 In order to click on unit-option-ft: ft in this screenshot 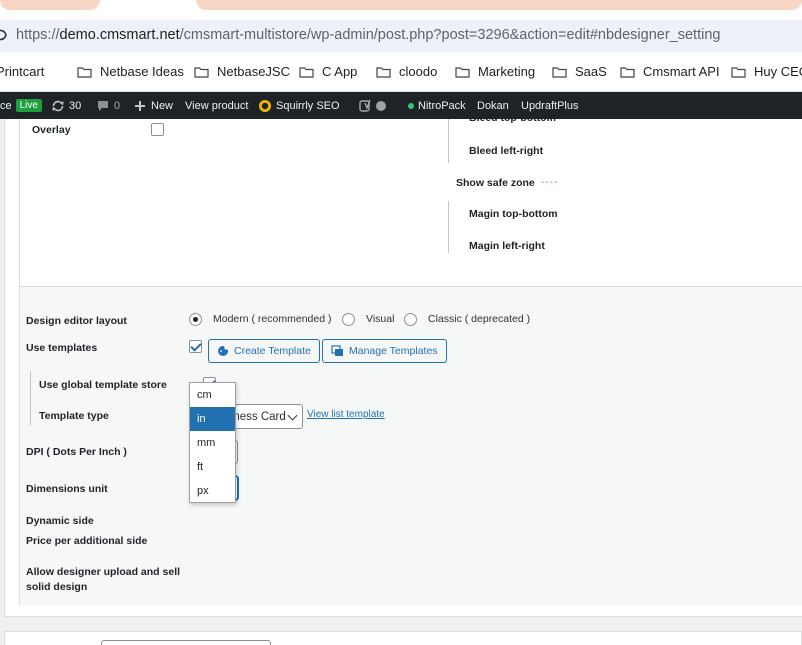, I will do `click(212, 467)`.